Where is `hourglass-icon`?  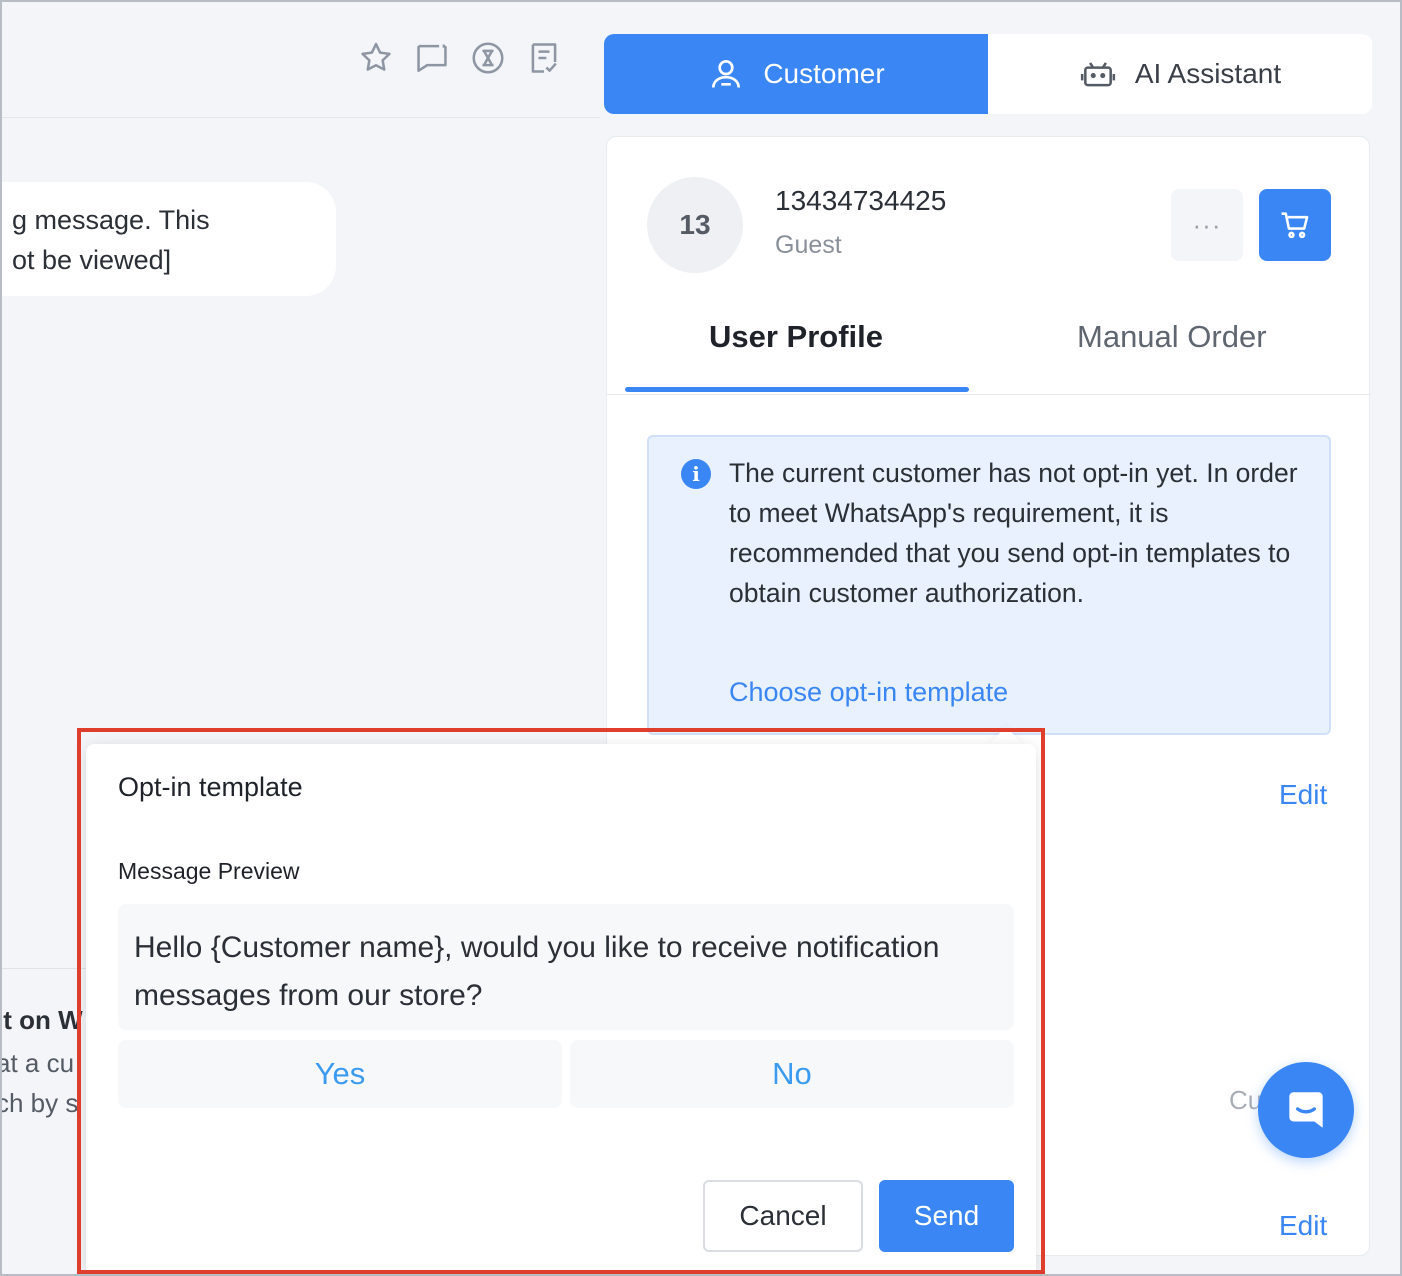
hourglass-icon is located at coordinates (488, 58).